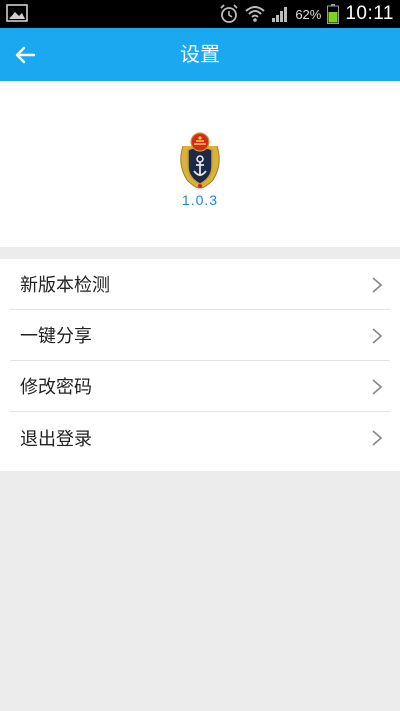 The image size is (400, 711). Describe the element at coordinates (17, 13) in the screenshot. I see `gallery-icon` at that location.